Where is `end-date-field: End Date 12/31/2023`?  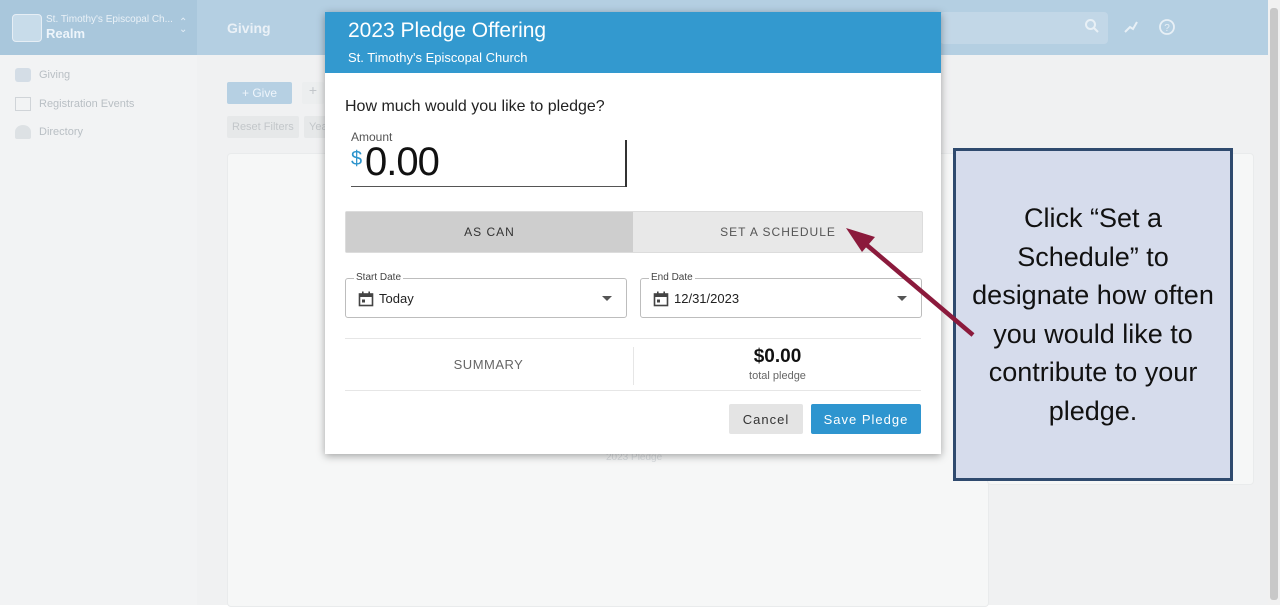 end-date-field: End Date 12/31/2023 is located at coordinates (781, 295).